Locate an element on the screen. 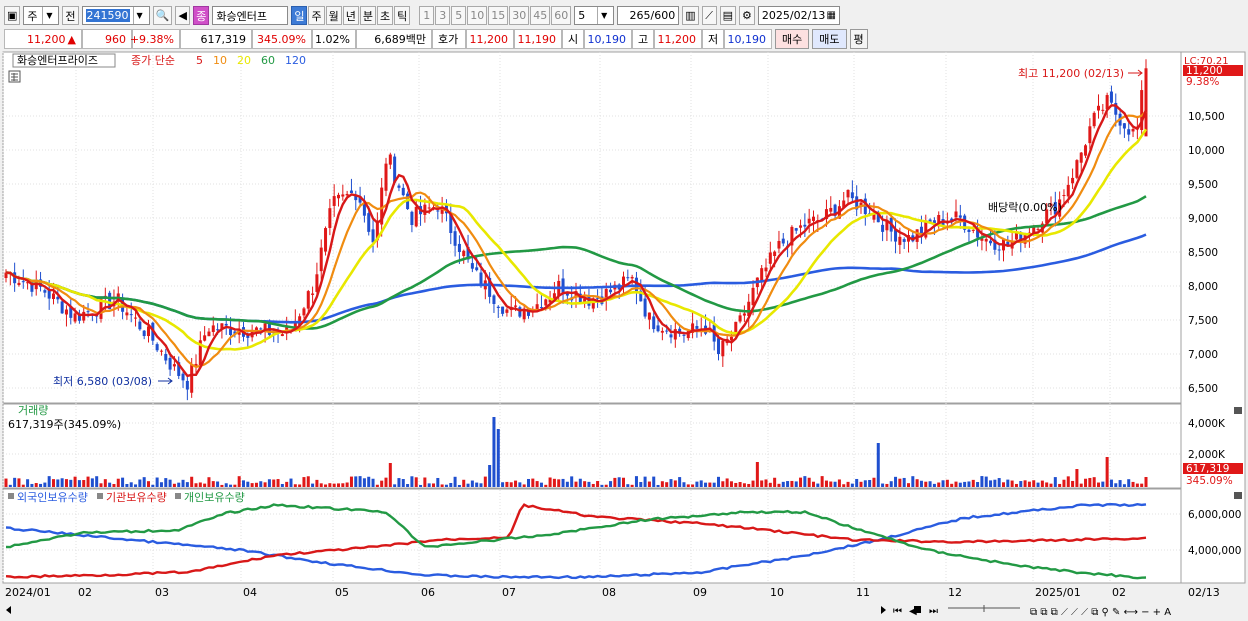 The height and width of the screenshot is (621, 1248). minute-tab: 3 is located at coordinates (443, 15).